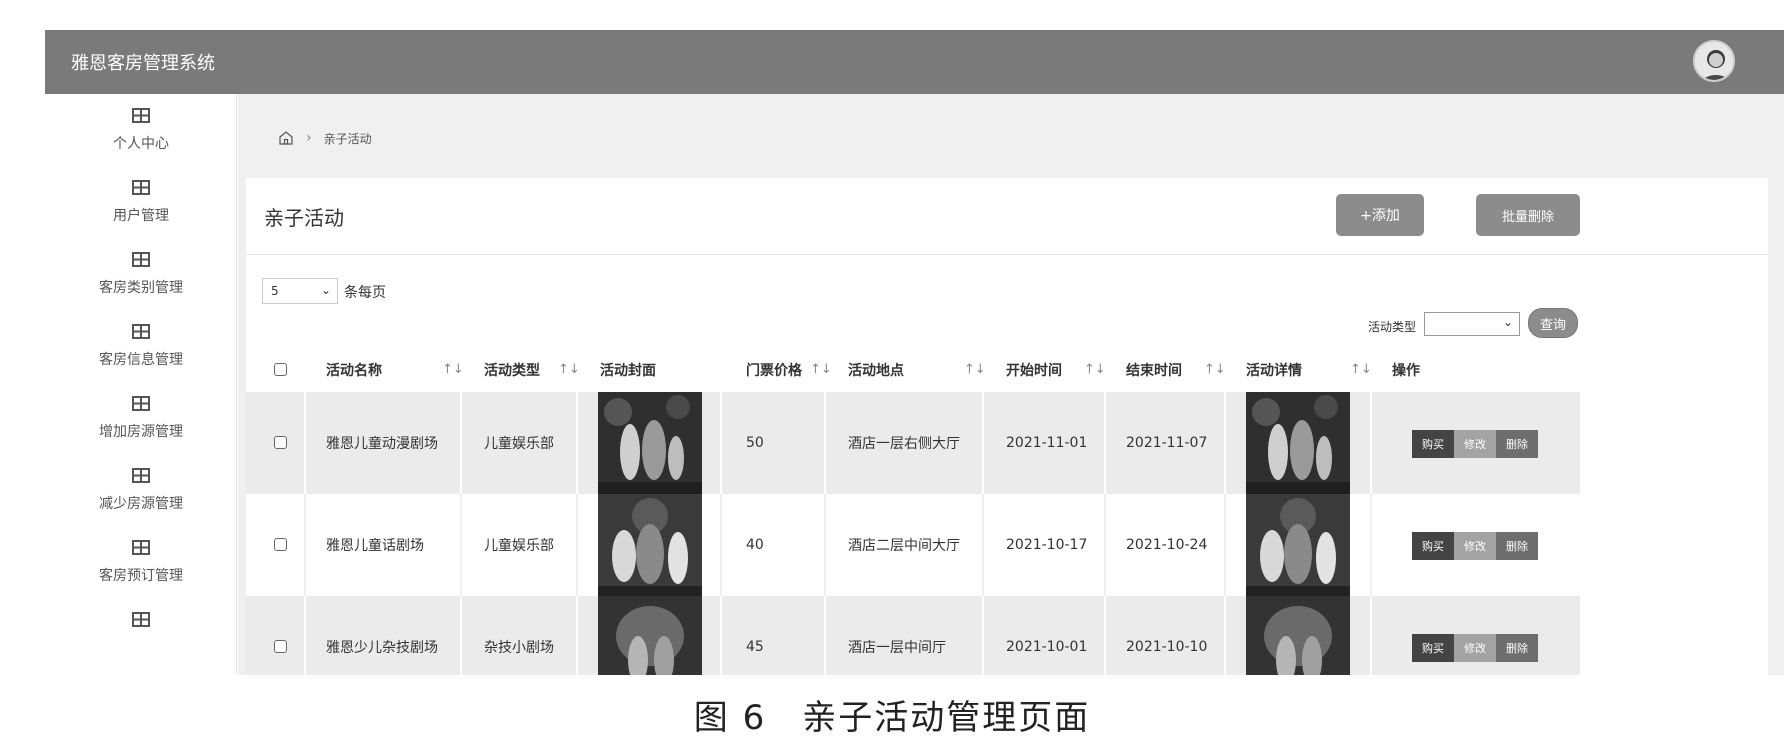 Image resolution: width=1784 pixels, height=756 pixels. What do you see at coordinates (519, 444) in the screenshot?
I see `cell-type: 儿童娱乐部` at bounding box center [519, 444].